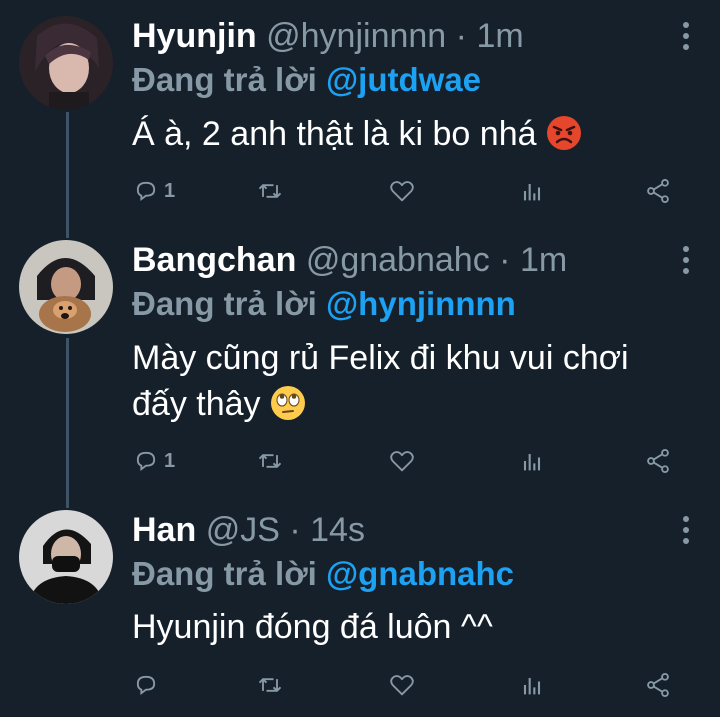  Describe the element at coordinates (403, 79) in the screenshot. I see `replying-to-handle: @jutdwae` at that location.